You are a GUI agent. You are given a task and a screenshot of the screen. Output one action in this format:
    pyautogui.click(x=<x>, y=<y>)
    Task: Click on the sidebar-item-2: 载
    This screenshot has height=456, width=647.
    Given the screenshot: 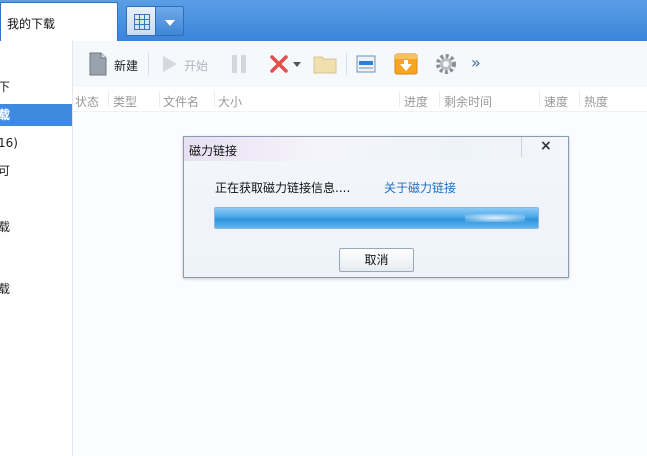 What is the action you would take?
    pyautogui.click(x=36, y=115)
    